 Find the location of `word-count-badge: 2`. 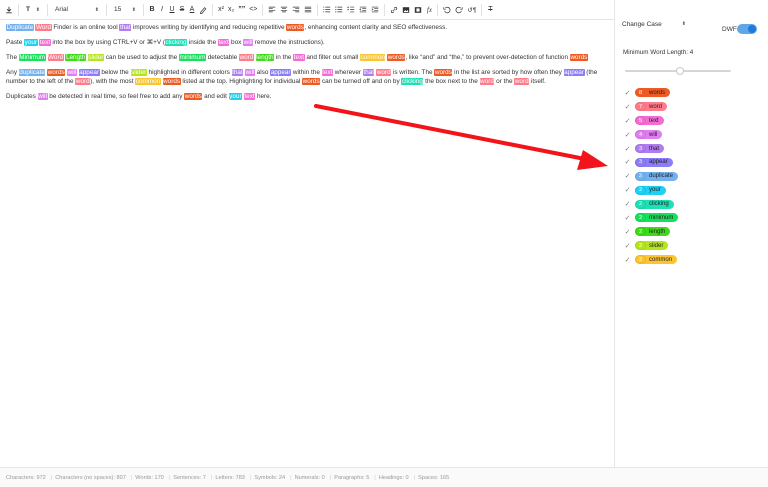

word-count-badge: 2 is located at coordinates (640, 260).